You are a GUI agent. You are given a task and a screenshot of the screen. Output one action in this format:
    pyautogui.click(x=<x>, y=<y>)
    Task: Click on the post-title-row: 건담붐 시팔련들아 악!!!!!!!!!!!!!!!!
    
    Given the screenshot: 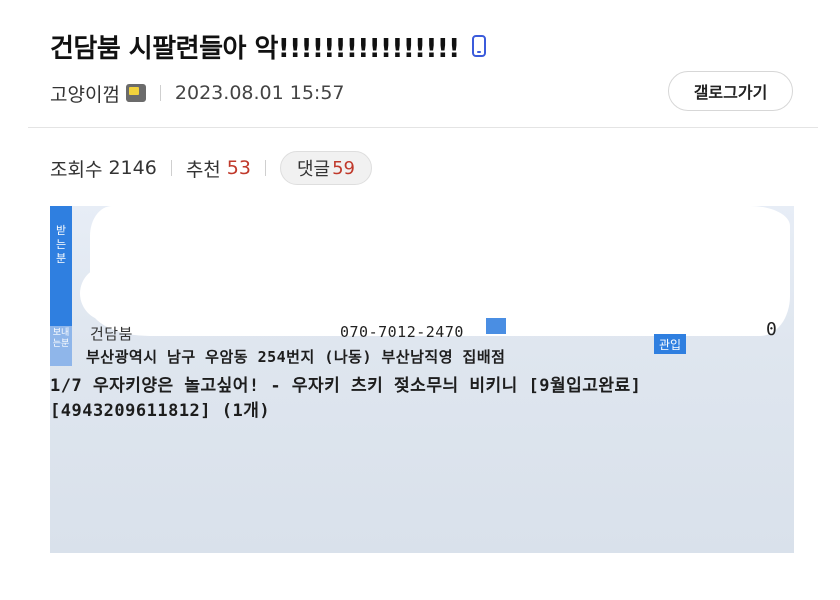 What is the action you would take?
    pyautogui.click(x=268, y=46)
    